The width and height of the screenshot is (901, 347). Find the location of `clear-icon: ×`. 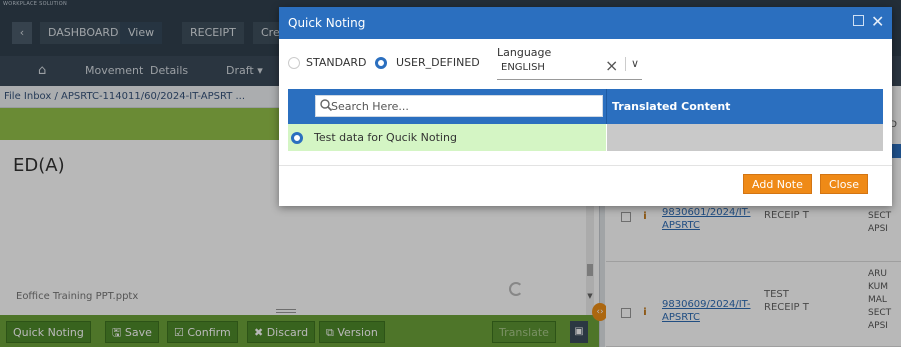

clear-icon: × is located at coordinates (611, 65).